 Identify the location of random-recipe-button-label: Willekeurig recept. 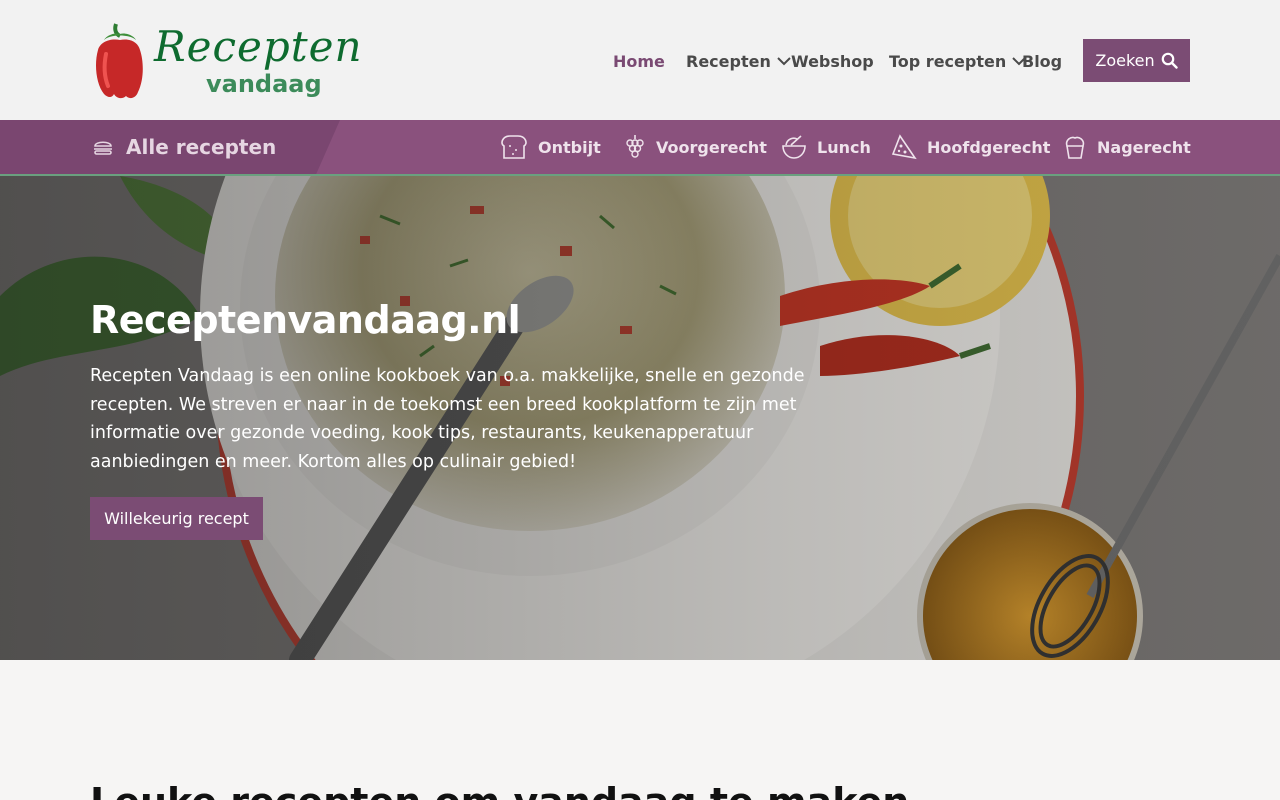
(176, 518).